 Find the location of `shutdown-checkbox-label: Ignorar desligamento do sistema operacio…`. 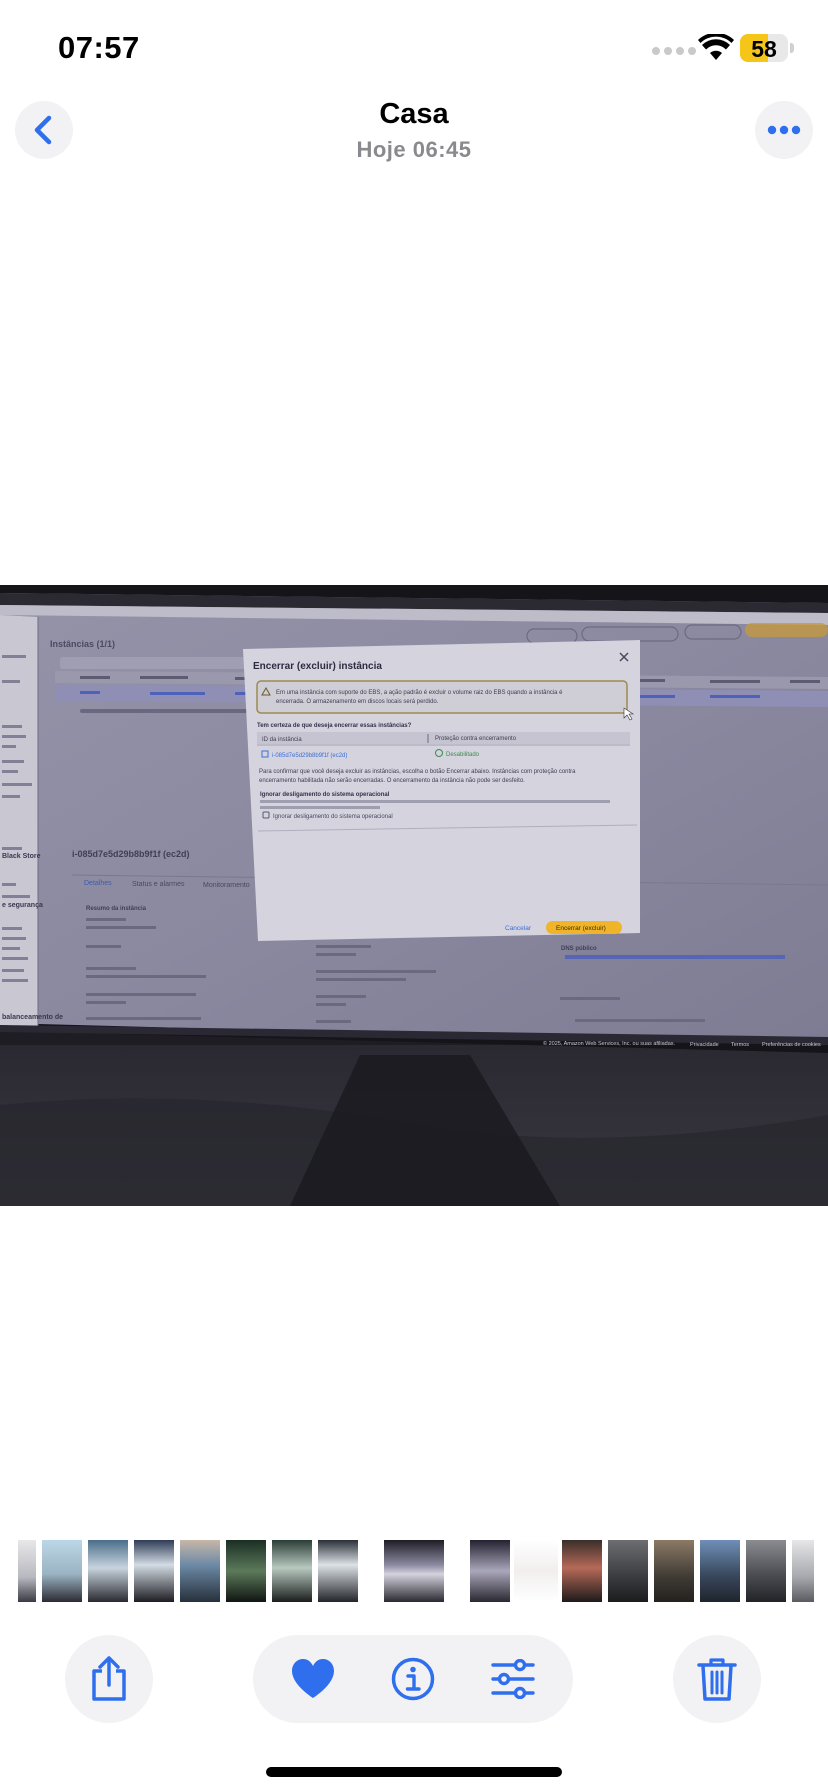

shutdown-checkbox-label: Ignorar desligamento do sistema operacio… is located at coordinates (333, 817).